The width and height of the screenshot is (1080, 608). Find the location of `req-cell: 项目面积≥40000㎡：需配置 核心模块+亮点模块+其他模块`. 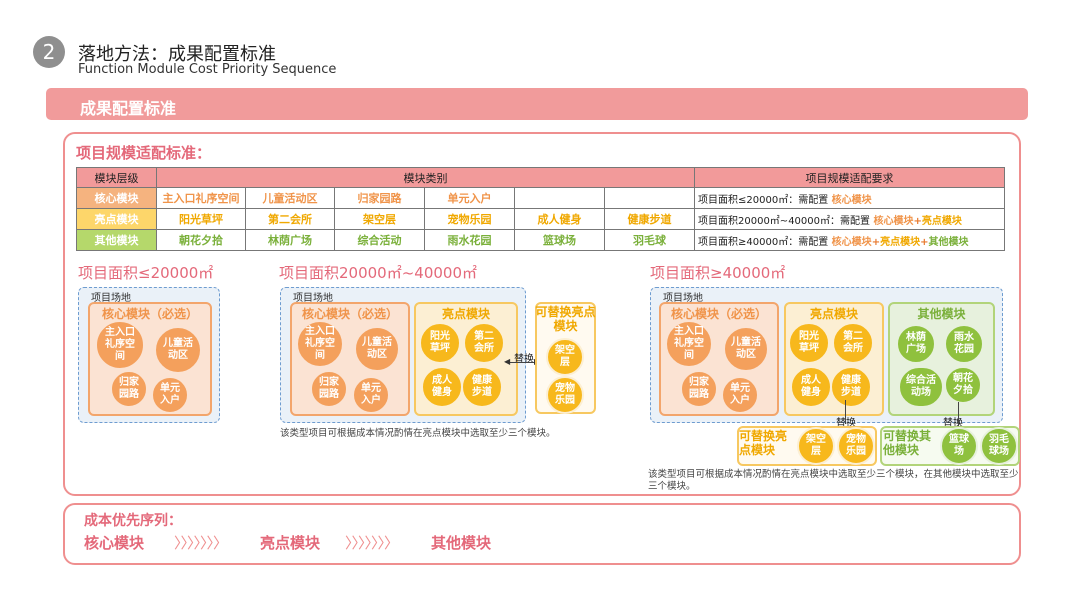

req-cell: 项目面积≥40000㎡：需配置 核心模块+亮点模块+其他模块 is located at coordinates (849, 240).